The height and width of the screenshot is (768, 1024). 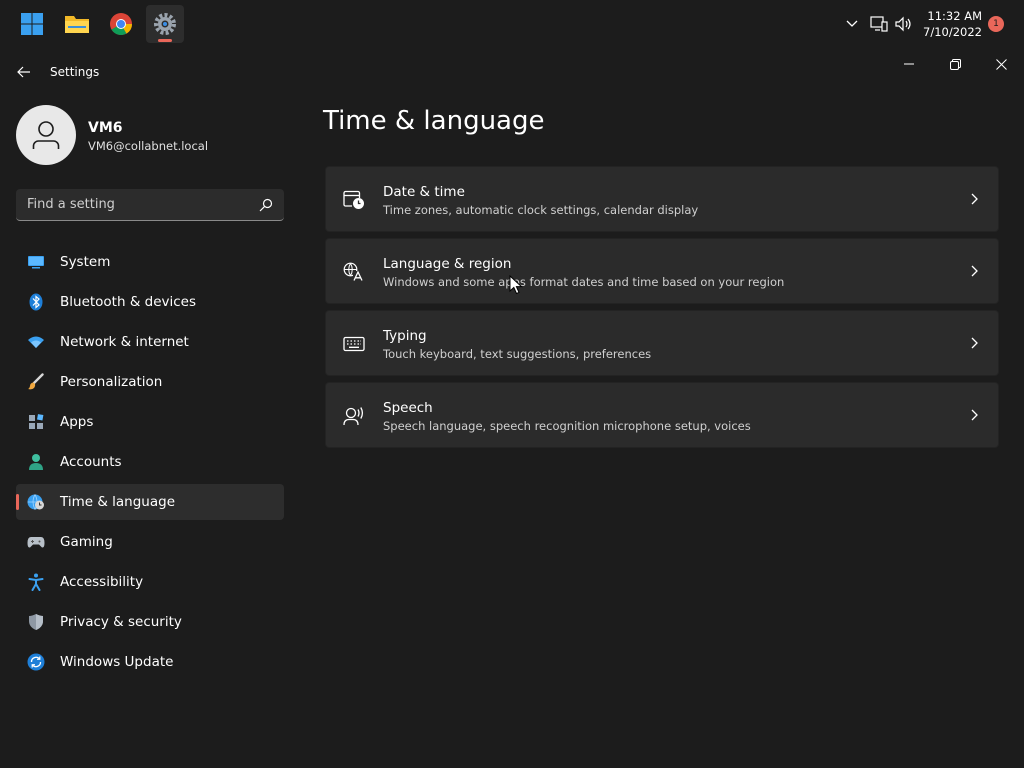 I want to click on sidebar-item-label: Gaming, so click(x=86, y=542).